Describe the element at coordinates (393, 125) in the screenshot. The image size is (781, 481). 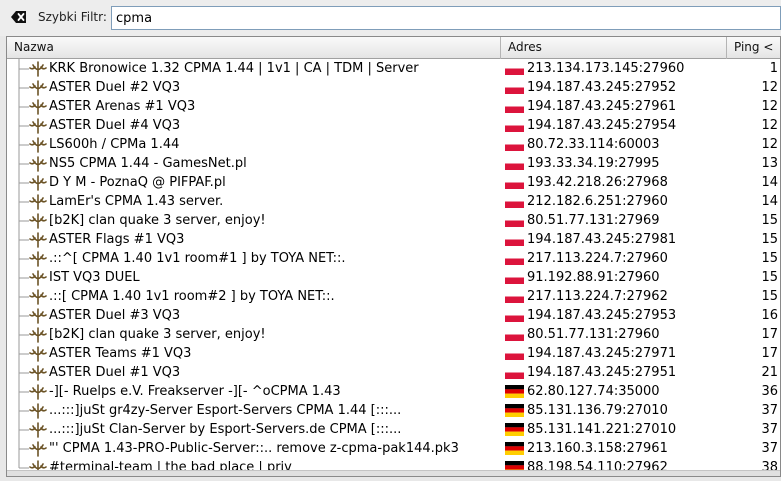
I see `server-row: ASTER Duel #4 VQ3 194.187.43.245:27954 12` at that location.